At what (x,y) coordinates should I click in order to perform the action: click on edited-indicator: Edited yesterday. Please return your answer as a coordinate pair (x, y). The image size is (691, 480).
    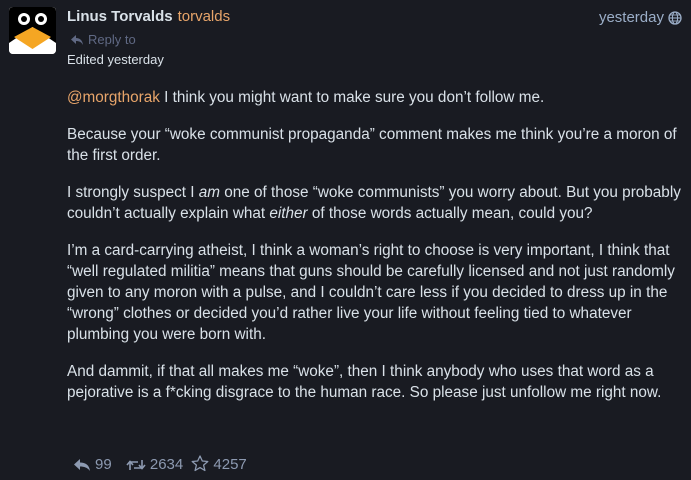
    Looking at the image, I should click on (115, 59).